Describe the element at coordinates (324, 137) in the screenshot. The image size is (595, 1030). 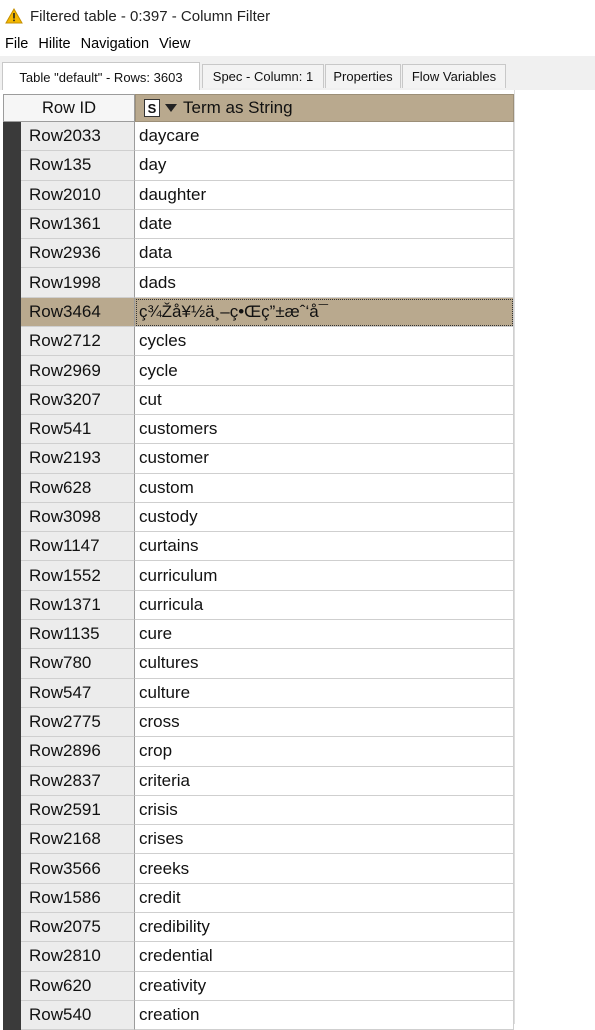
I see `term-cell: daycare` at that location.